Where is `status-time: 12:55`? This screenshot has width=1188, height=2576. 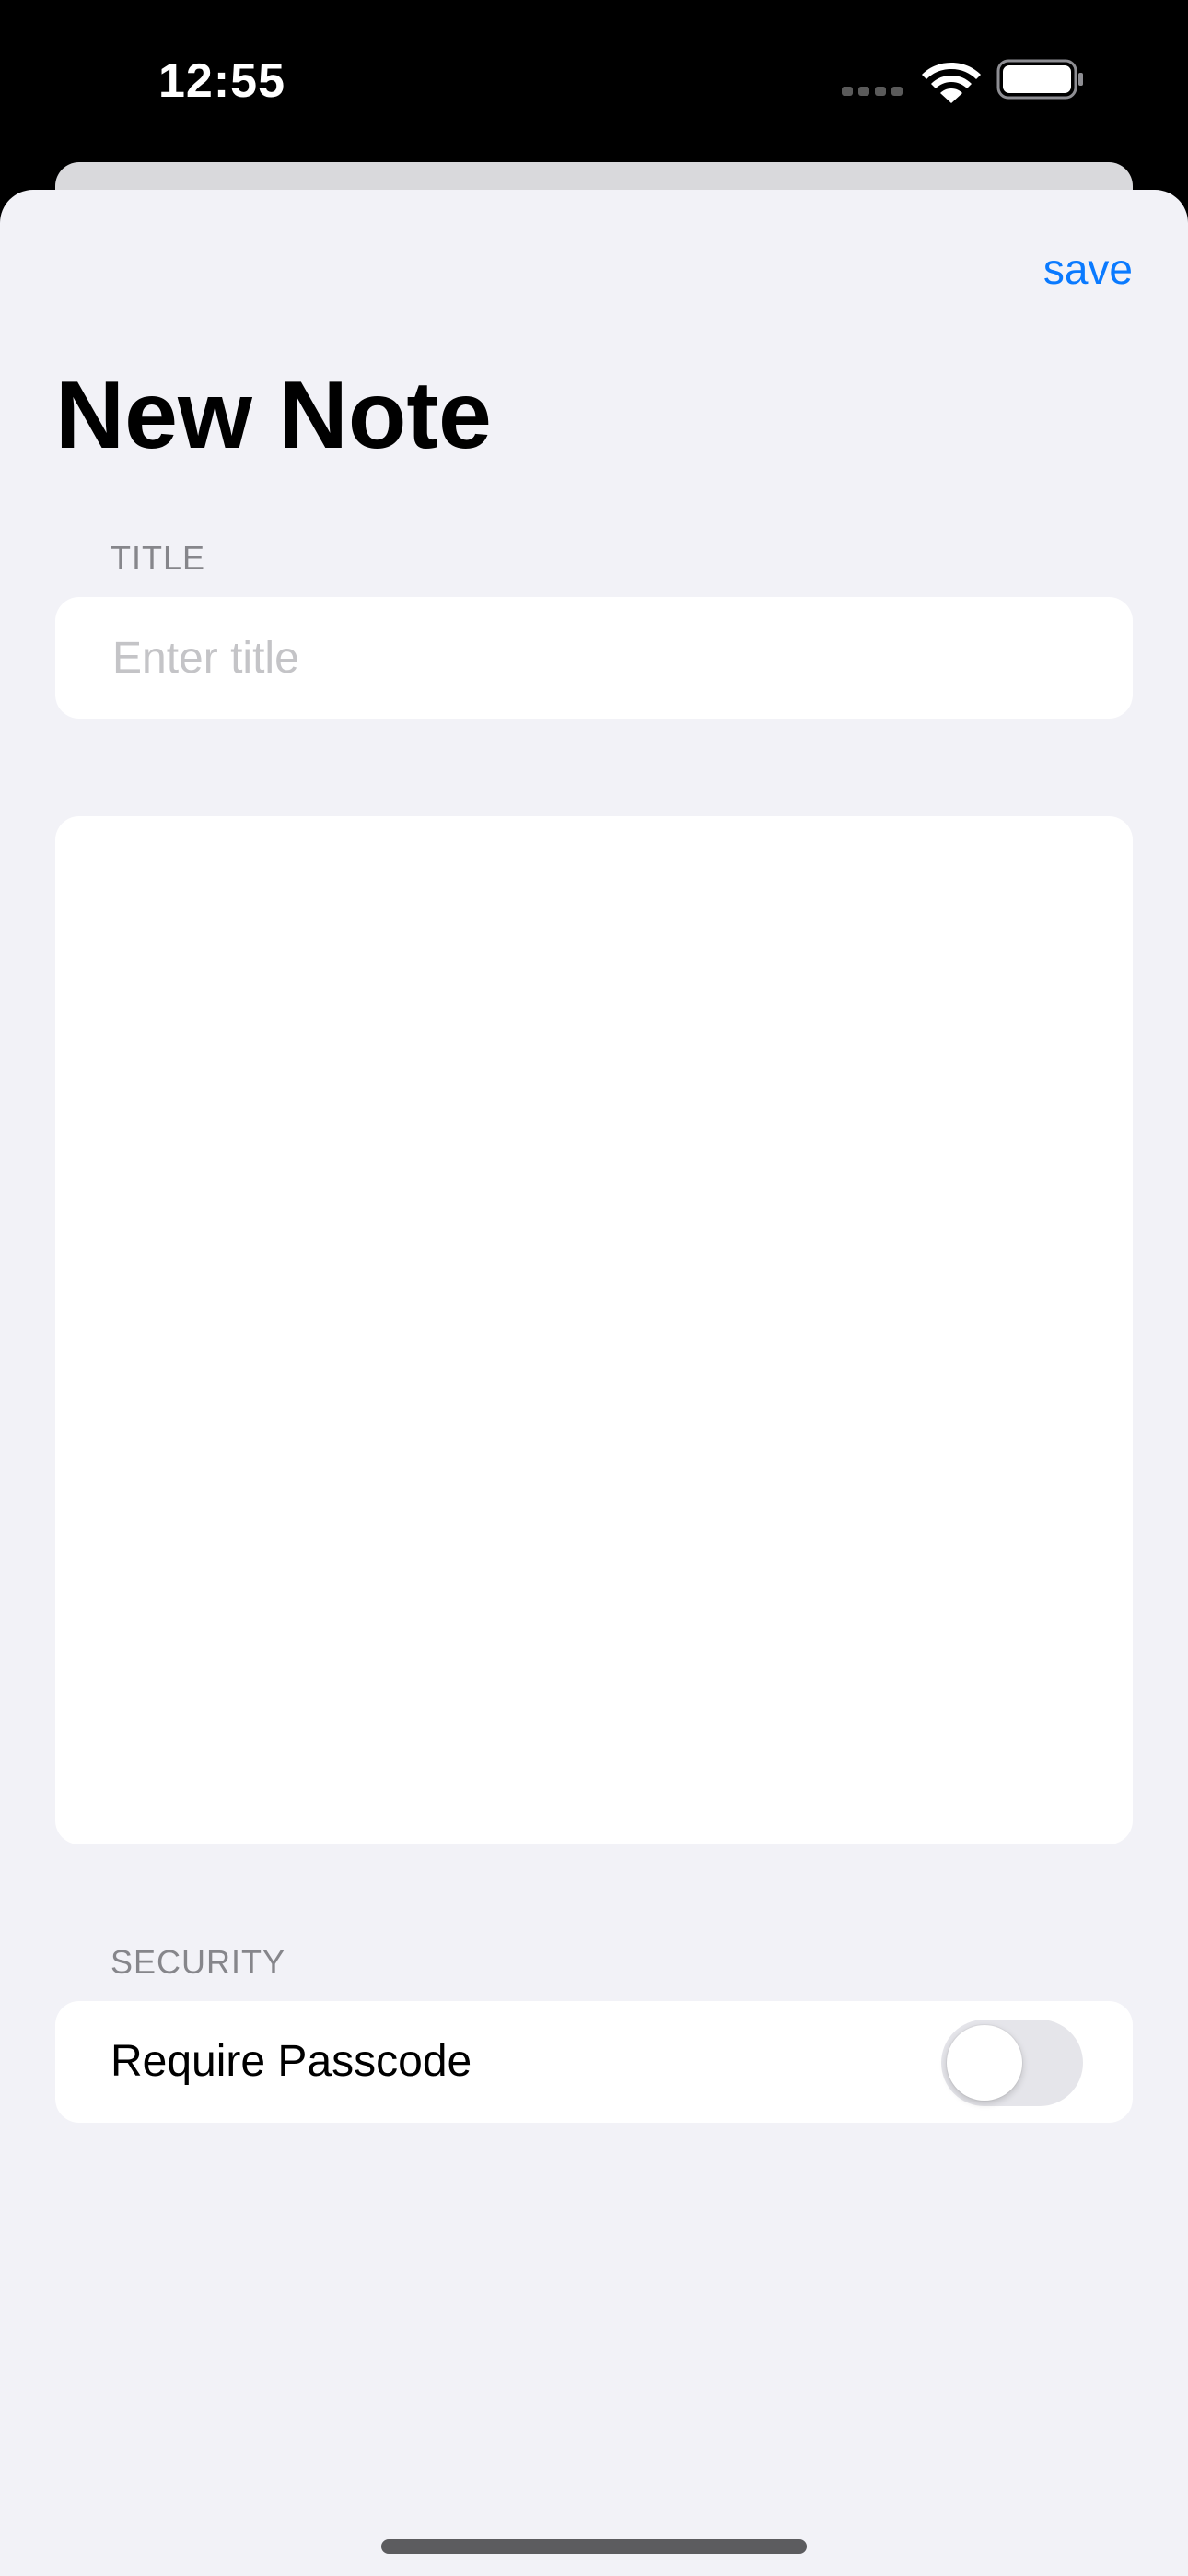
status-time: 12:55 is located at coordinates (221, 81).